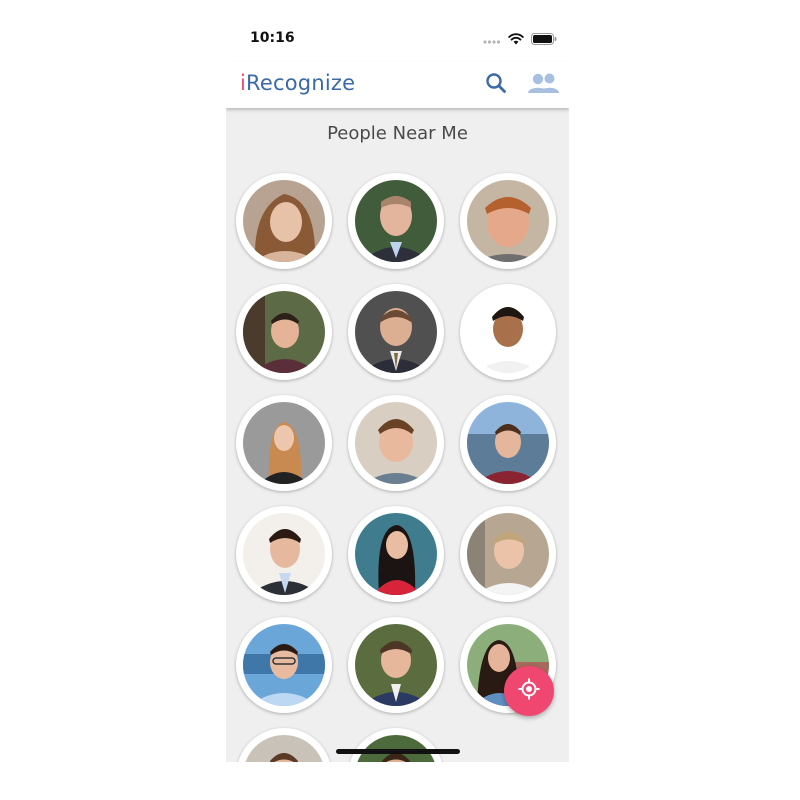 The height and width of the screenshot is (800, 800). I want to click on app-bar: iRecognize, so click(397, 85).